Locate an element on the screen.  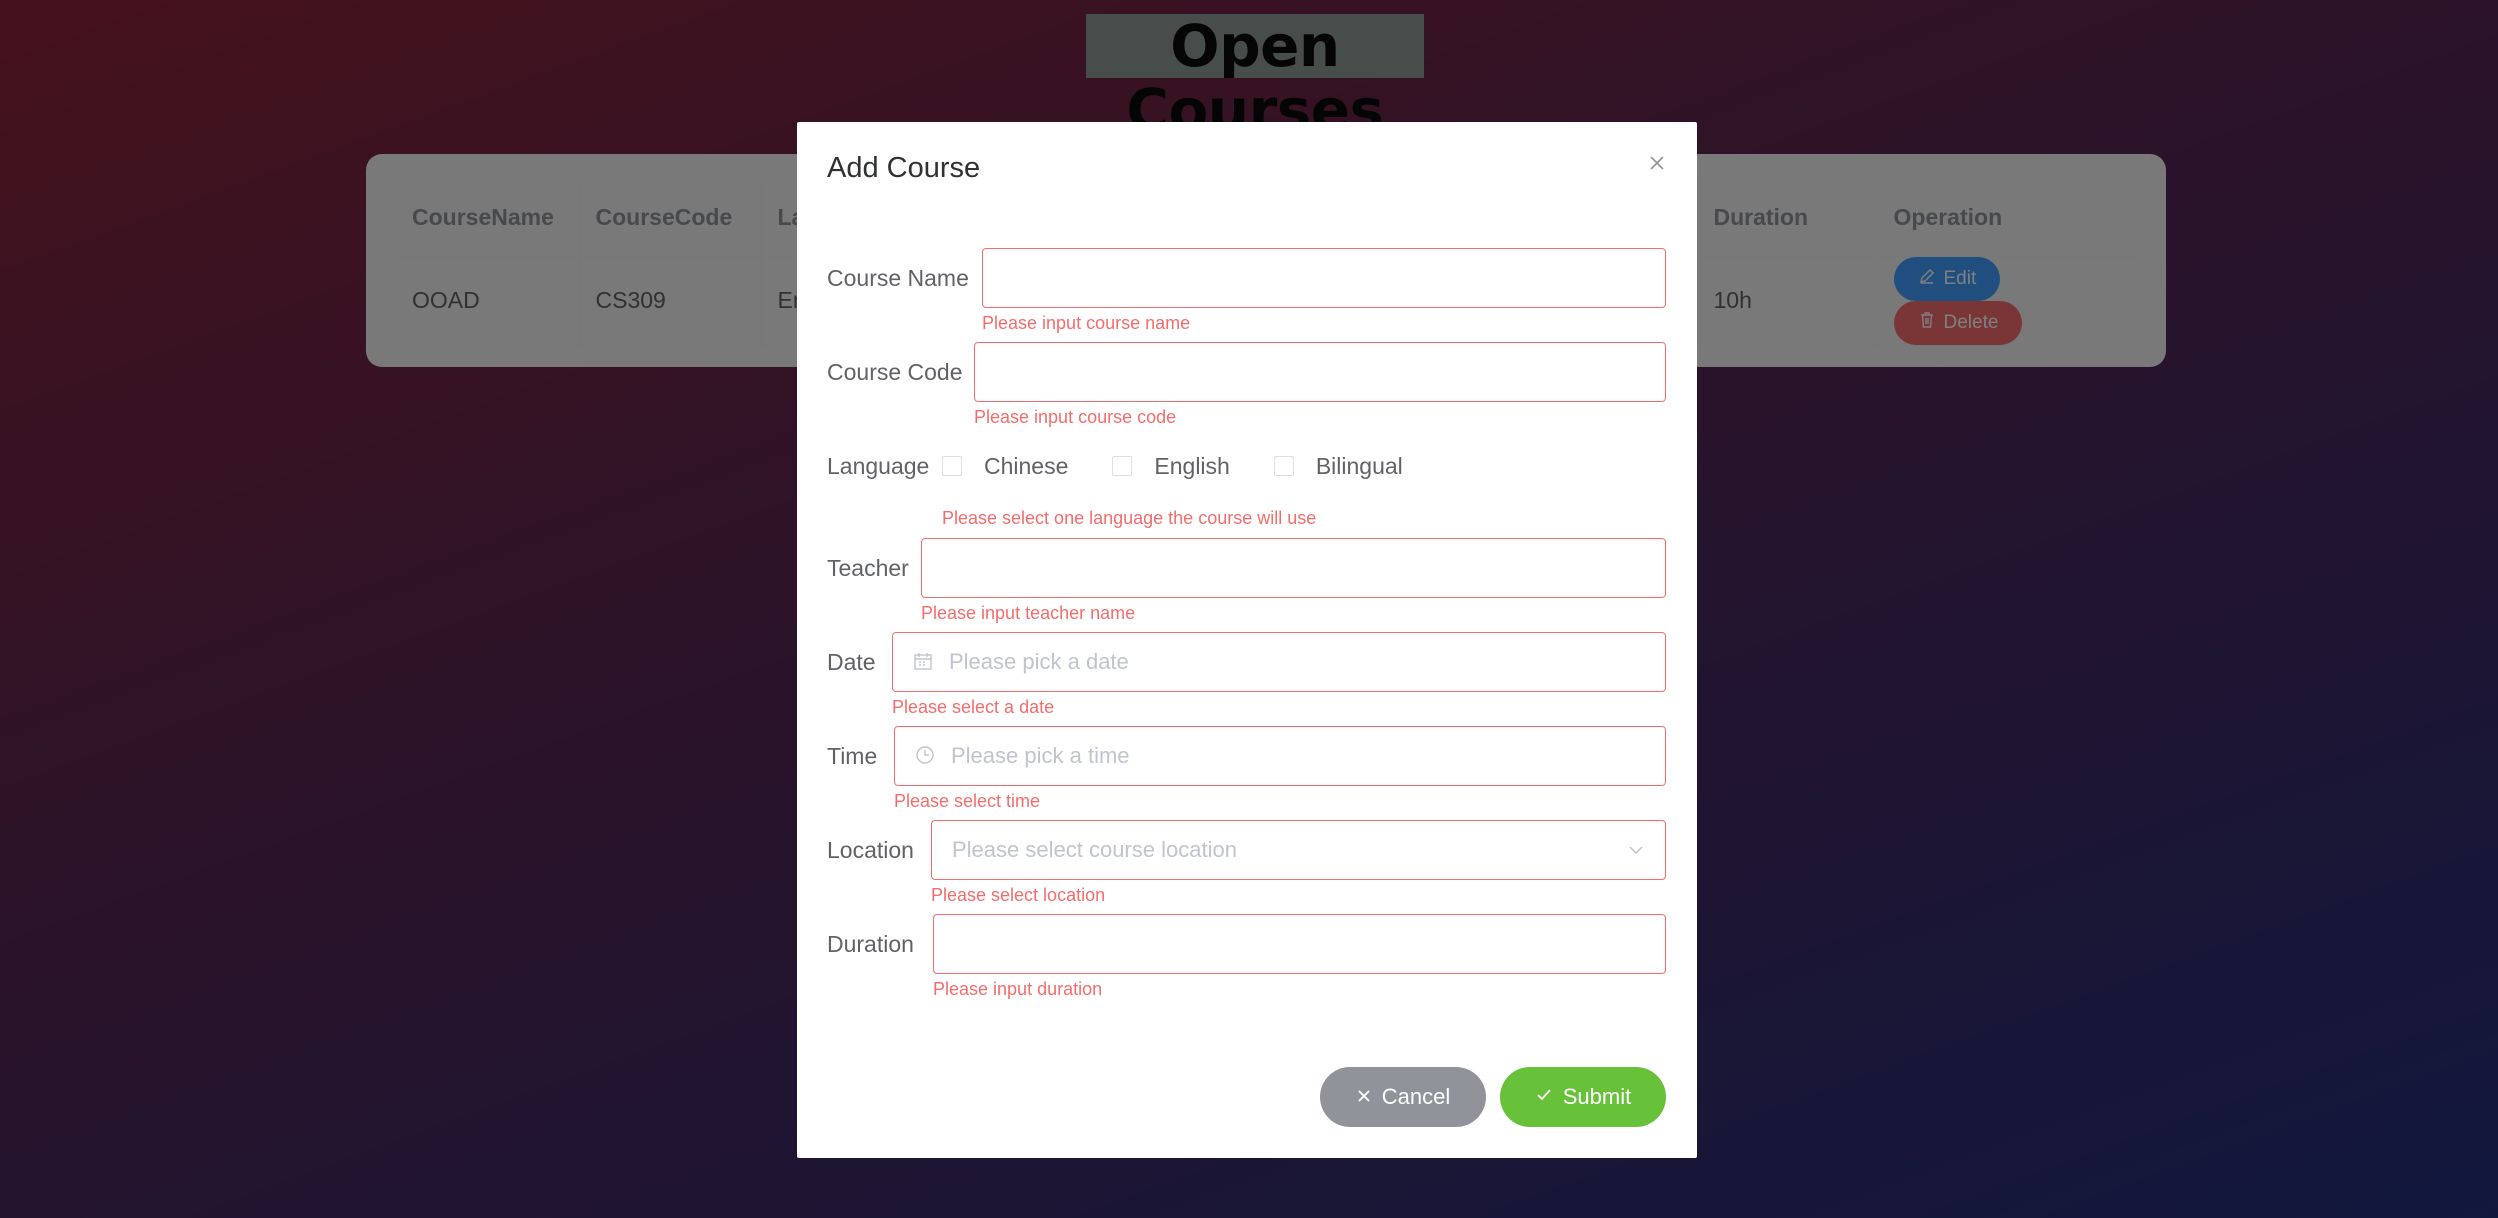
language-option-english: English is located at coordinates (1171, 466).